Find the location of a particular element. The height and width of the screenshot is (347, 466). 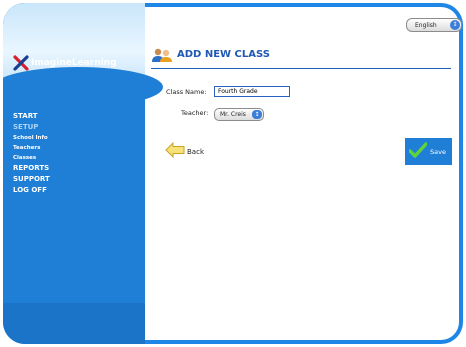

logo-text: ImagineLearning is located at coordinates (74, 63).